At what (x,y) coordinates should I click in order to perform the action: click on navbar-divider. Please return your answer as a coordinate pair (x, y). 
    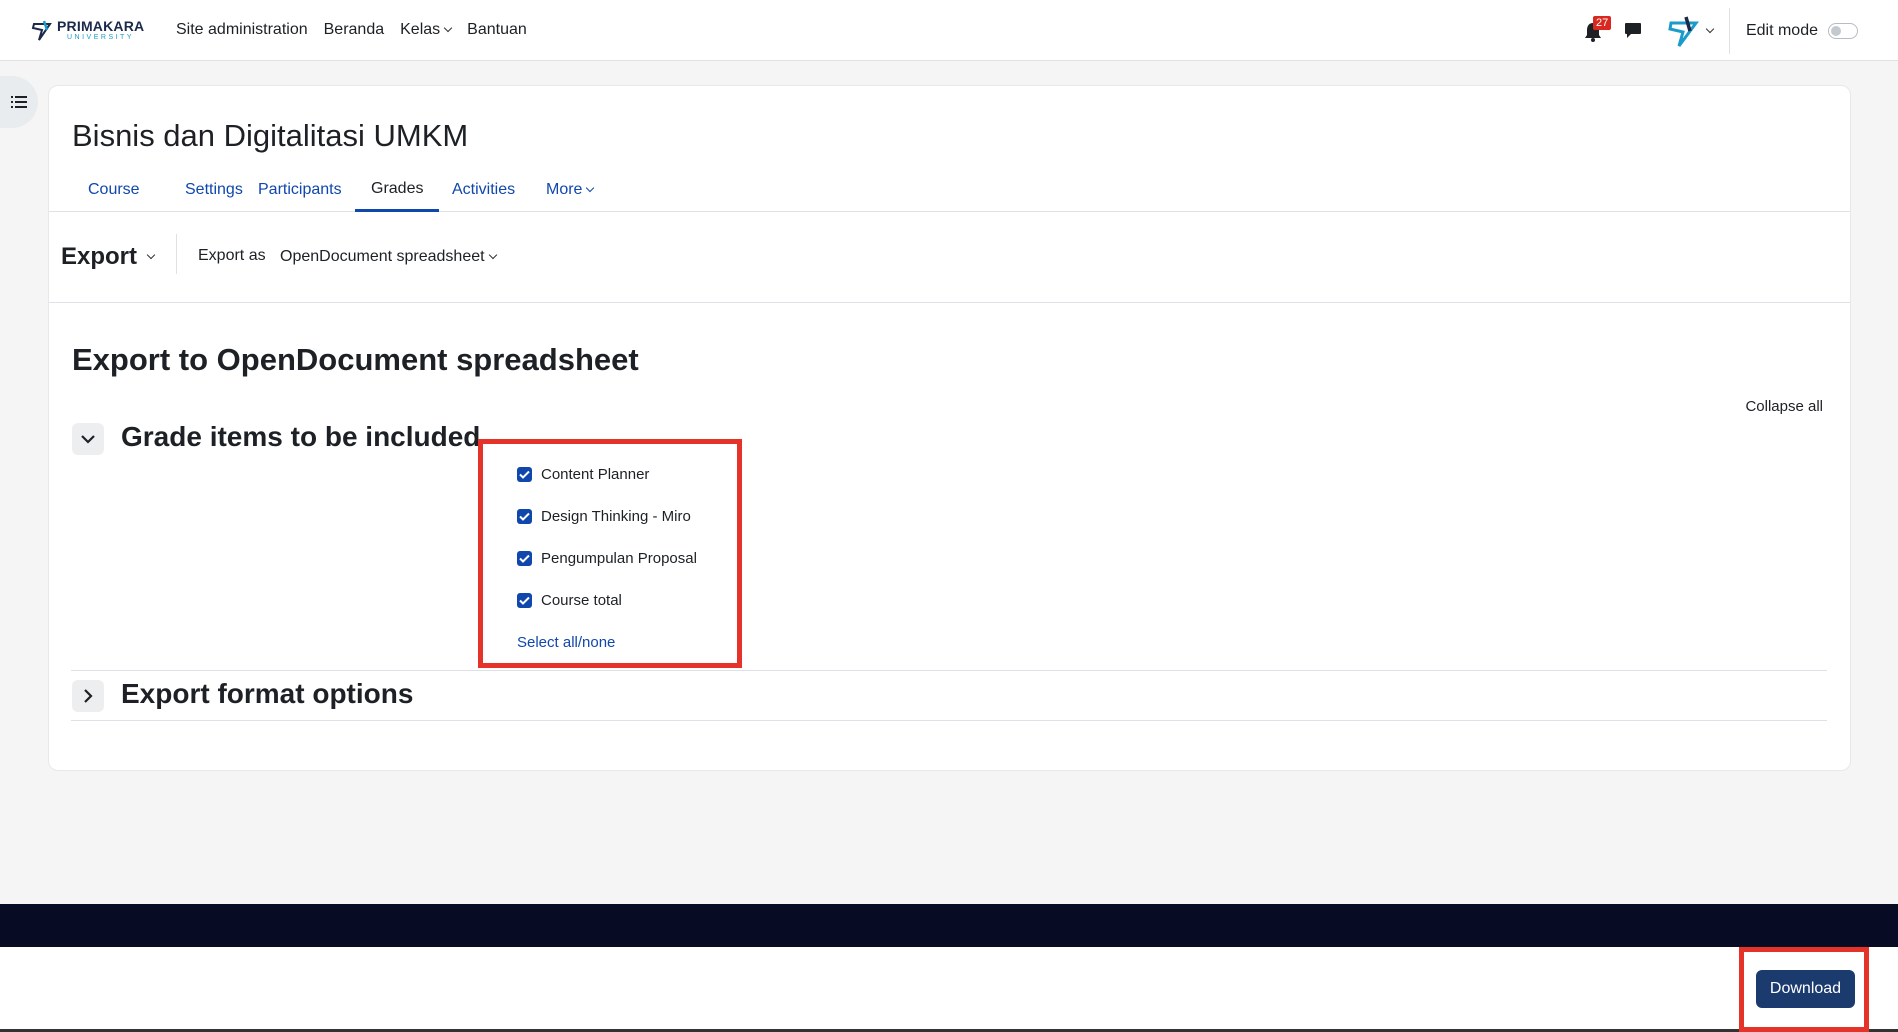
    Looking at the image, I should click on (1729, 30).